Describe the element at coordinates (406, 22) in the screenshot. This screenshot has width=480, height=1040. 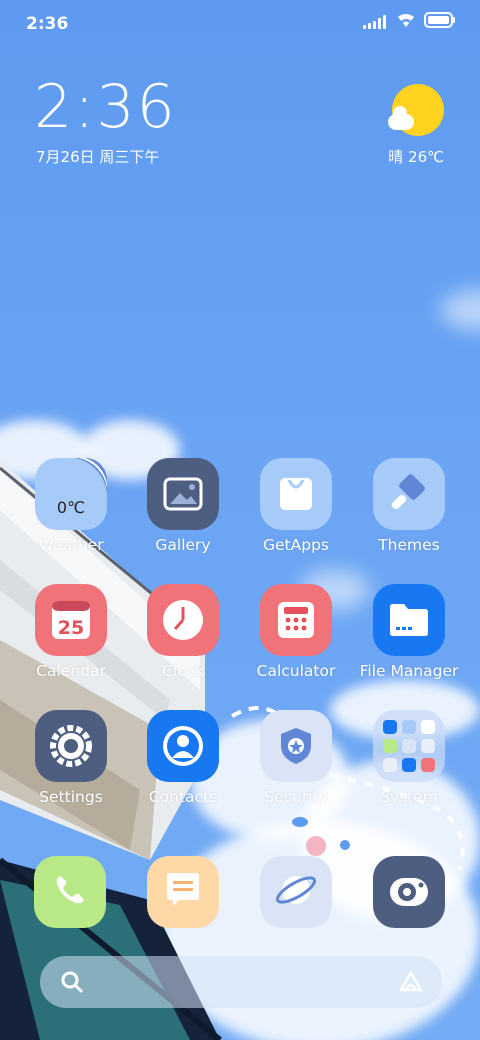
I see `wifi-icon` at that location.